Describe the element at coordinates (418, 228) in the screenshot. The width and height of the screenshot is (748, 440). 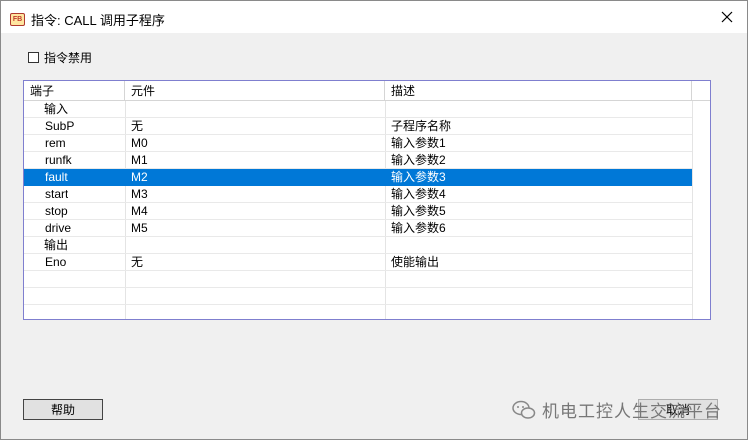
I see `cell-description: 输入参数6` at that location.